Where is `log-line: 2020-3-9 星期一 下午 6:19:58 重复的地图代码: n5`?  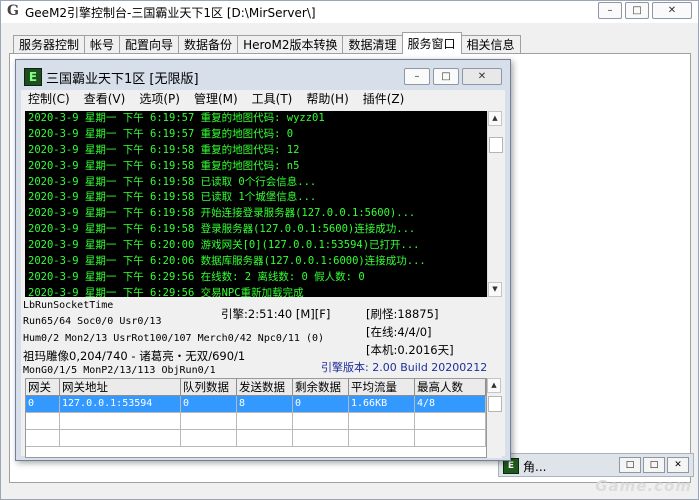 log-line: 2020-3-9 星期一 下午 6:19:58 重复的地图代码: n5 is located at coordinates (164, 165).